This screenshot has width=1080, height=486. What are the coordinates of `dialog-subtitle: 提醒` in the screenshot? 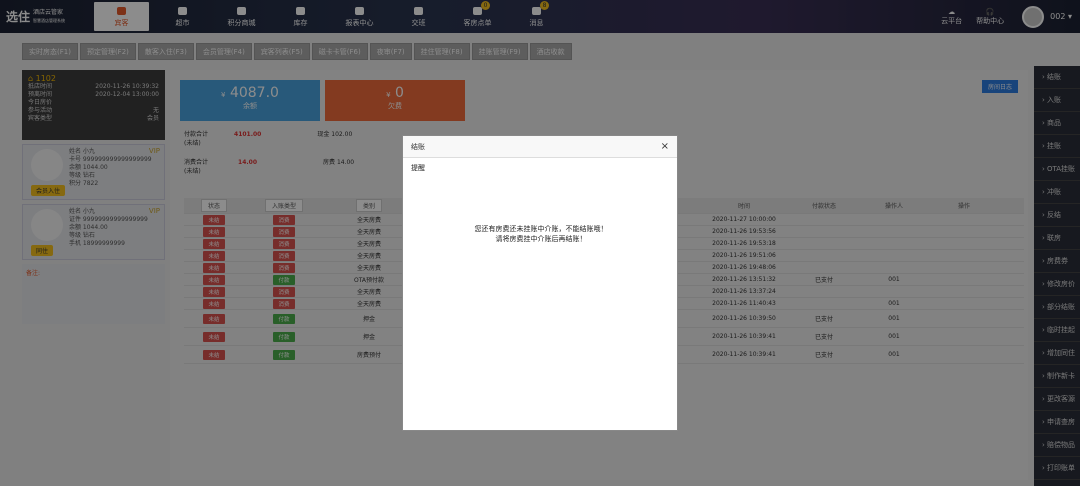 It's located at (418, 168).